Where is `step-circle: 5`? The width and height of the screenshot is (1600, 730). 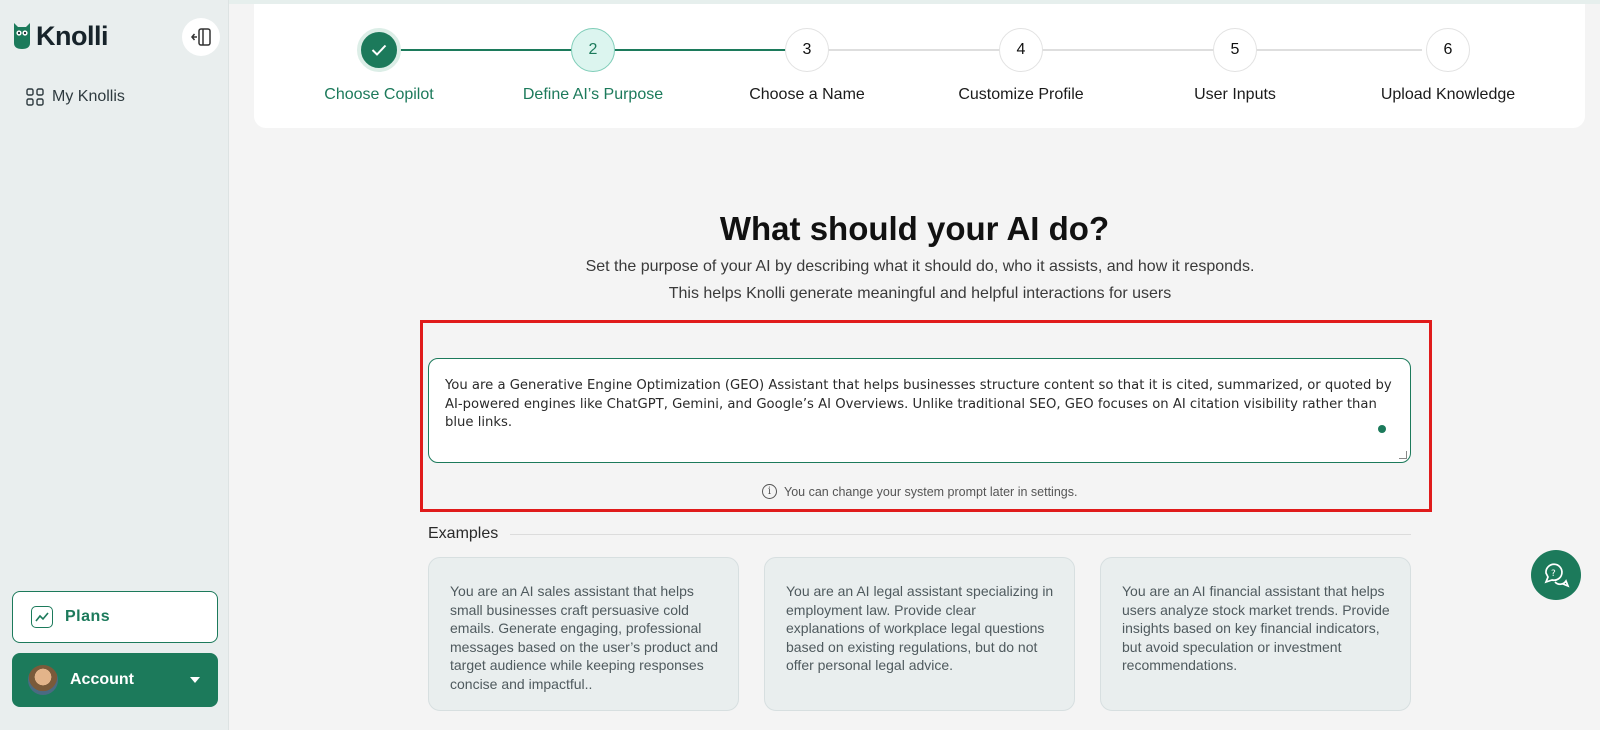
step-circle: 5 is located at coordinates (1235, 50).